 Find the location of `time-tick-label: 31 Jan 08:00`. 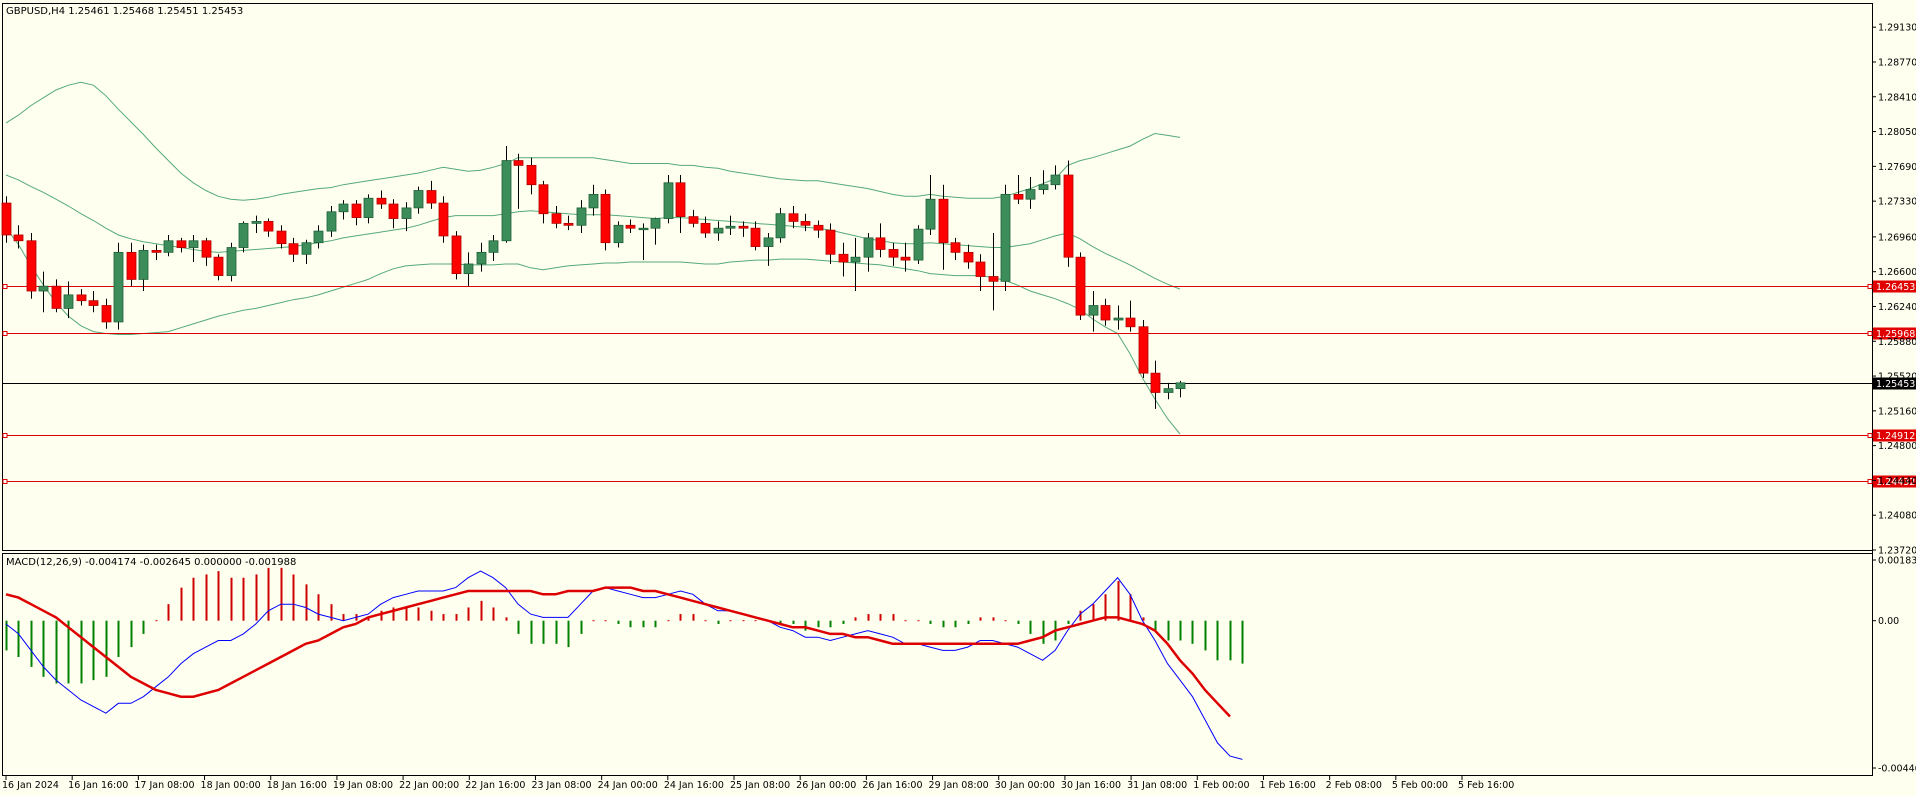

time-tick-label: 31 Jan 08:00 is located at coordinates (1157, 785).